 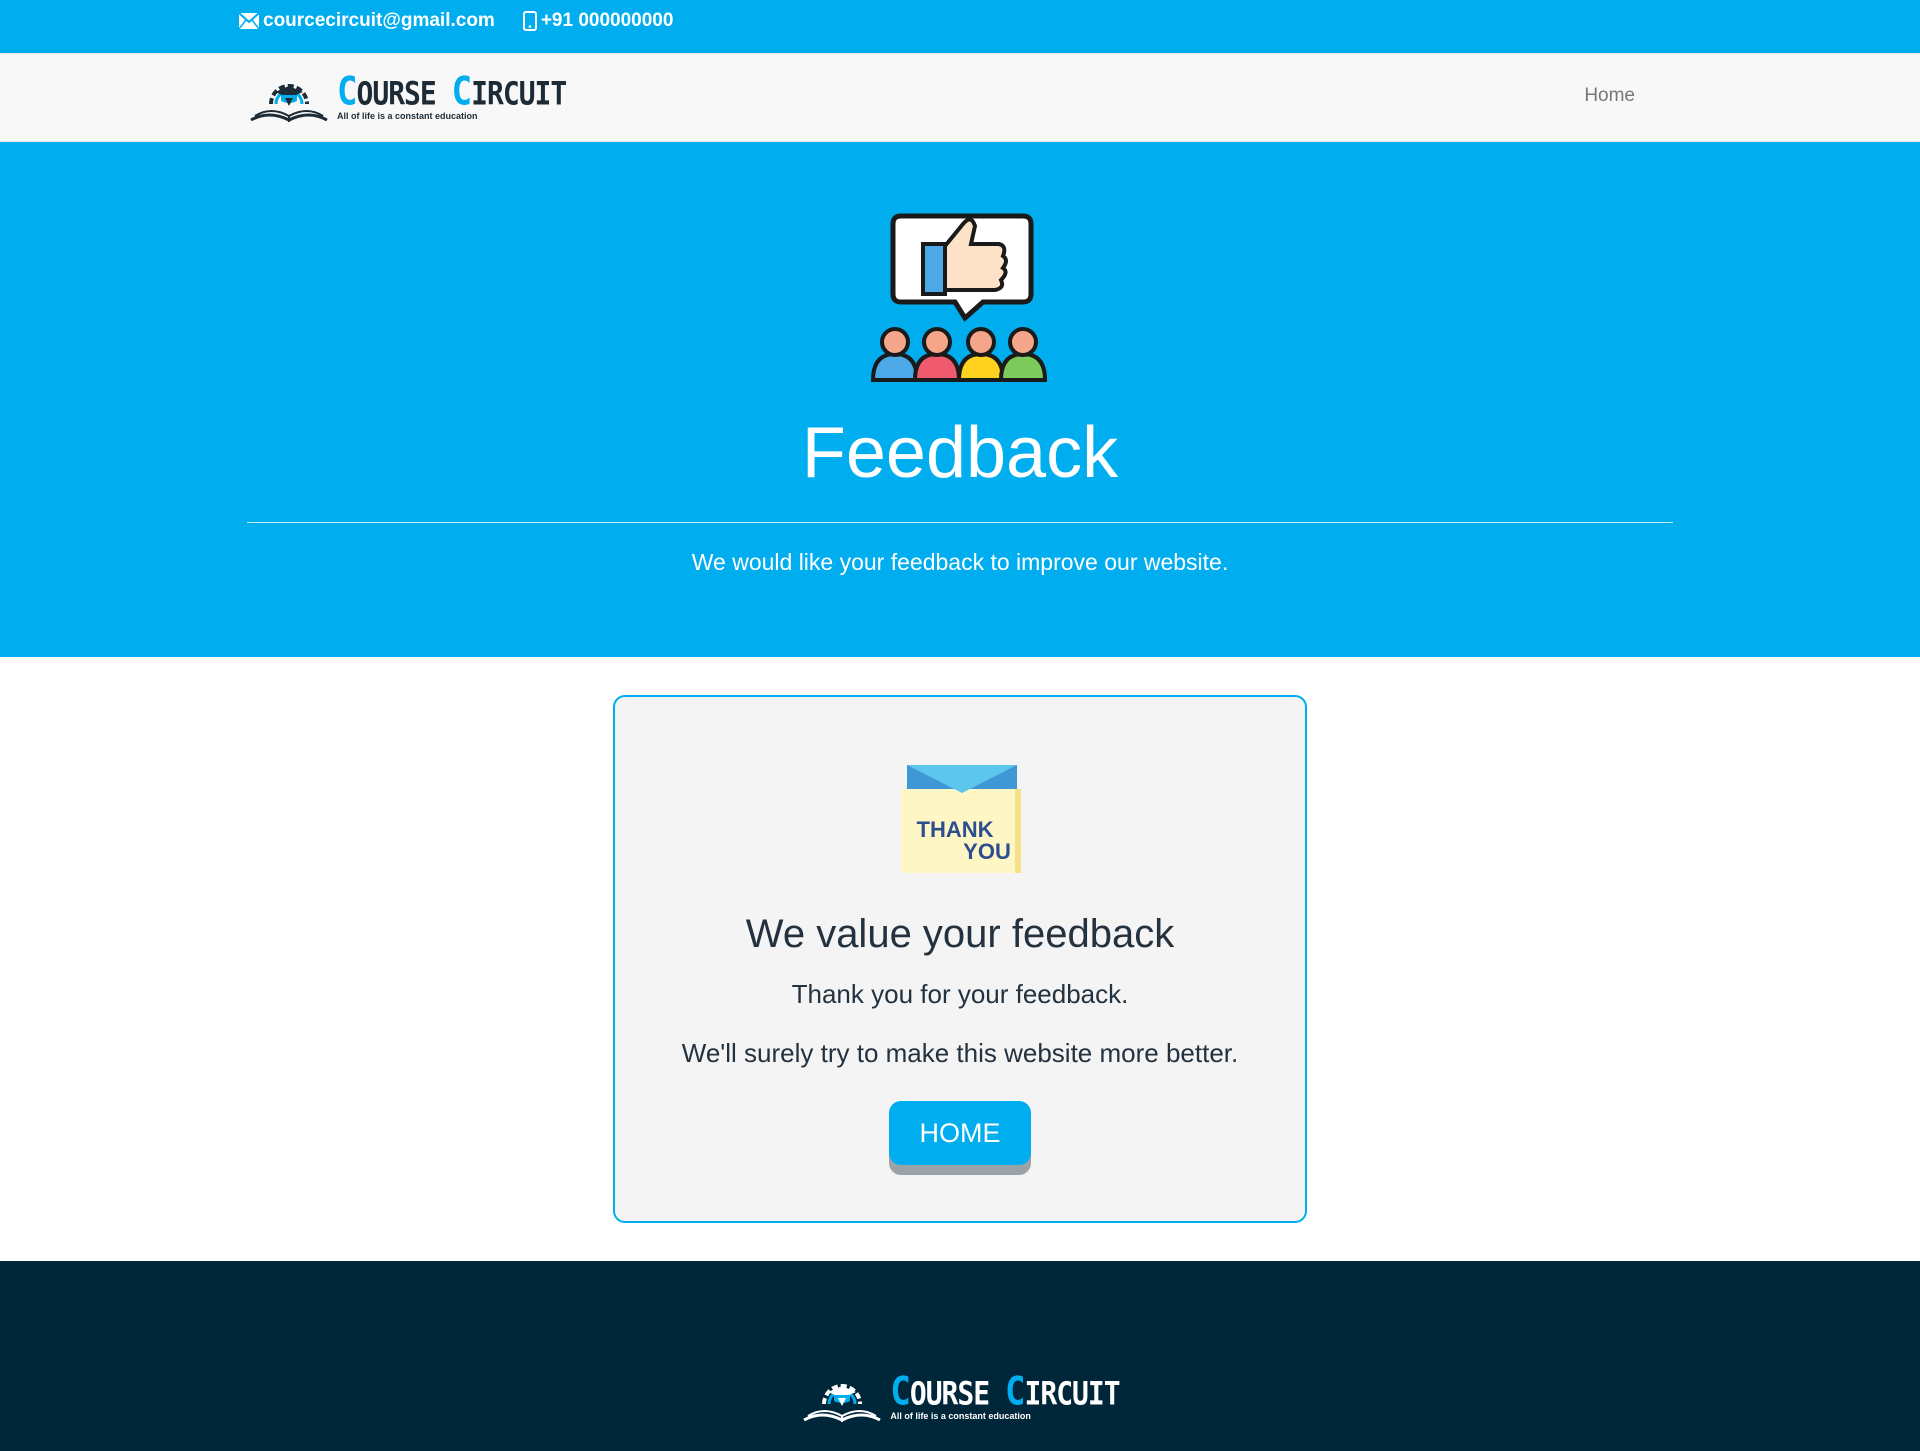 I want to click on hero-divider, so click(x=960, y=522).